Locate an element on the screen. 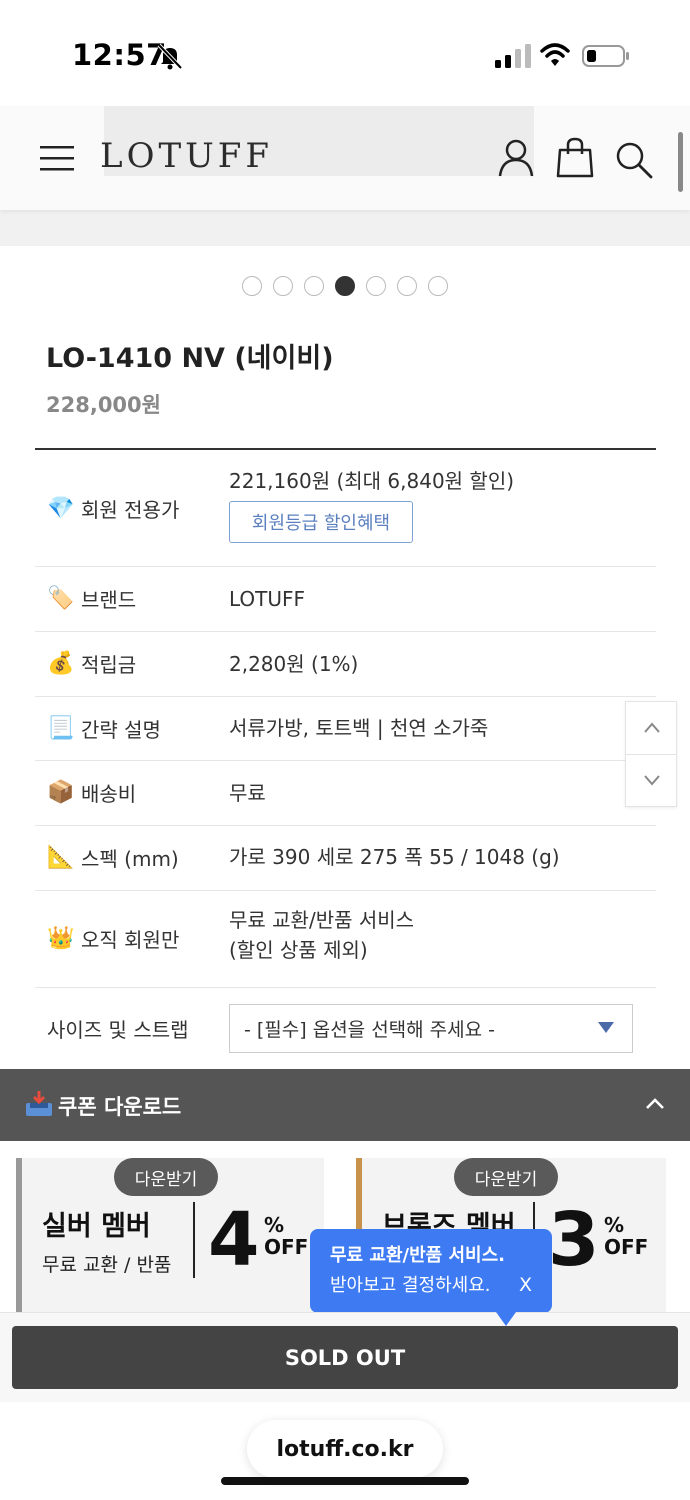 This screenshot has width=690, height=1500. battery-icon is located at coordinates (605, 56).